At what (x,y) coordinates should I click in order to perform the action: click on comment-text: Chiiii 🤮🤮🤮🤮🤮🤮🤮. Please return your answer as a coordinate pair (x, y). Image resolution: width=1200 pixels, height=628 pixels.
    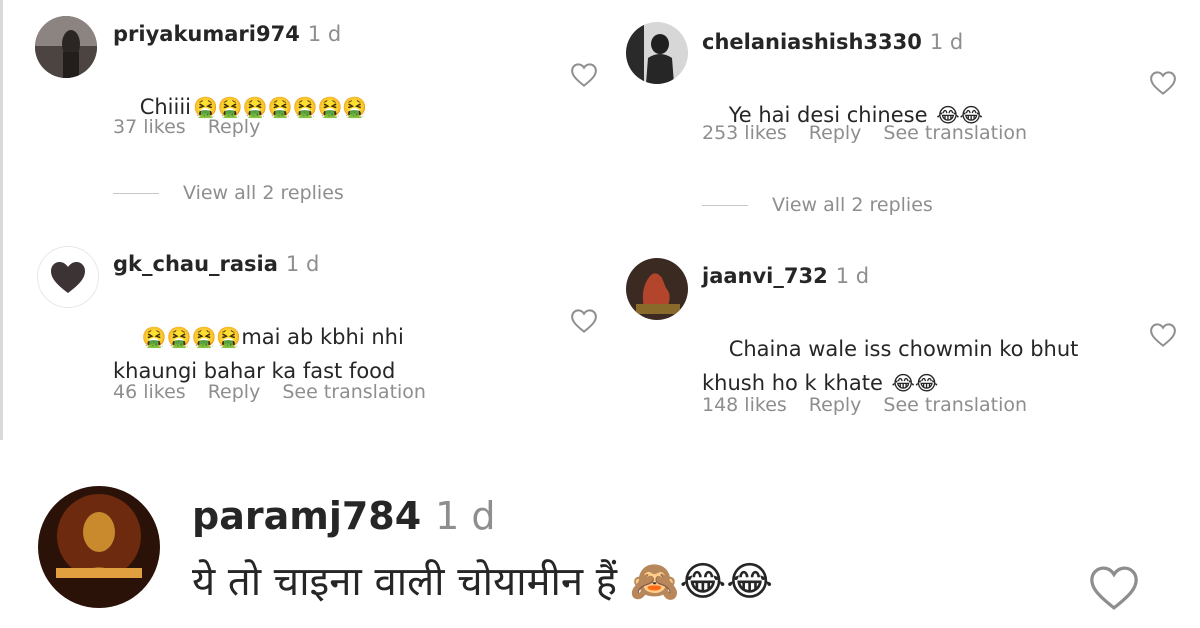
    Looking at the image, I should click on (240, 107).